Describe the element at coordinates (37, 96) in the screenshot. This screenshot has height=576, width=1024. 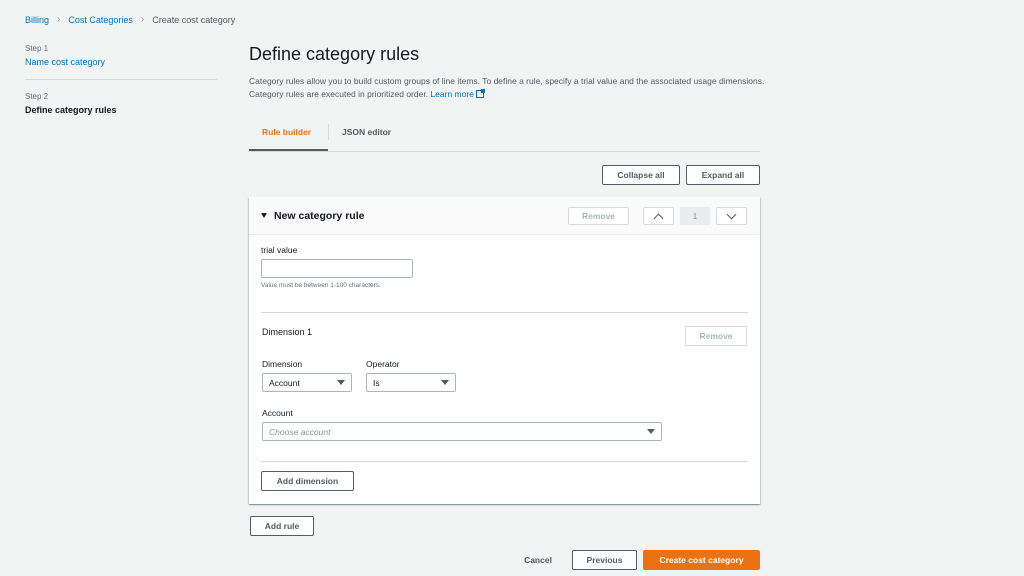
I see `step-number: Step 2` at that location.